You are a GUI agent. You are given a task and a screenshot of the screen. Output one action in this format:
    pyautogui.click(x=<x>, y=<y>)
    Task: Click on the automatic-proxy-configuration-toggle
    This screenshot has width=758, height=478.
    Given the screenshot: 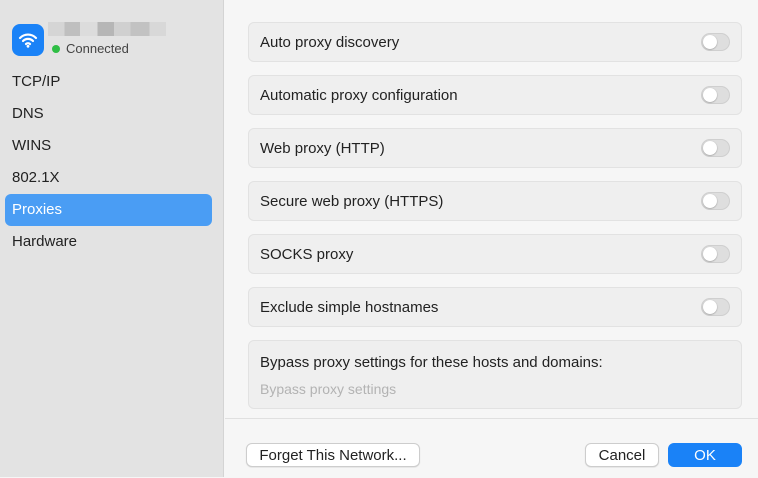 What is the action you would take?
    pyautogui.click(x=715, y=95)
    